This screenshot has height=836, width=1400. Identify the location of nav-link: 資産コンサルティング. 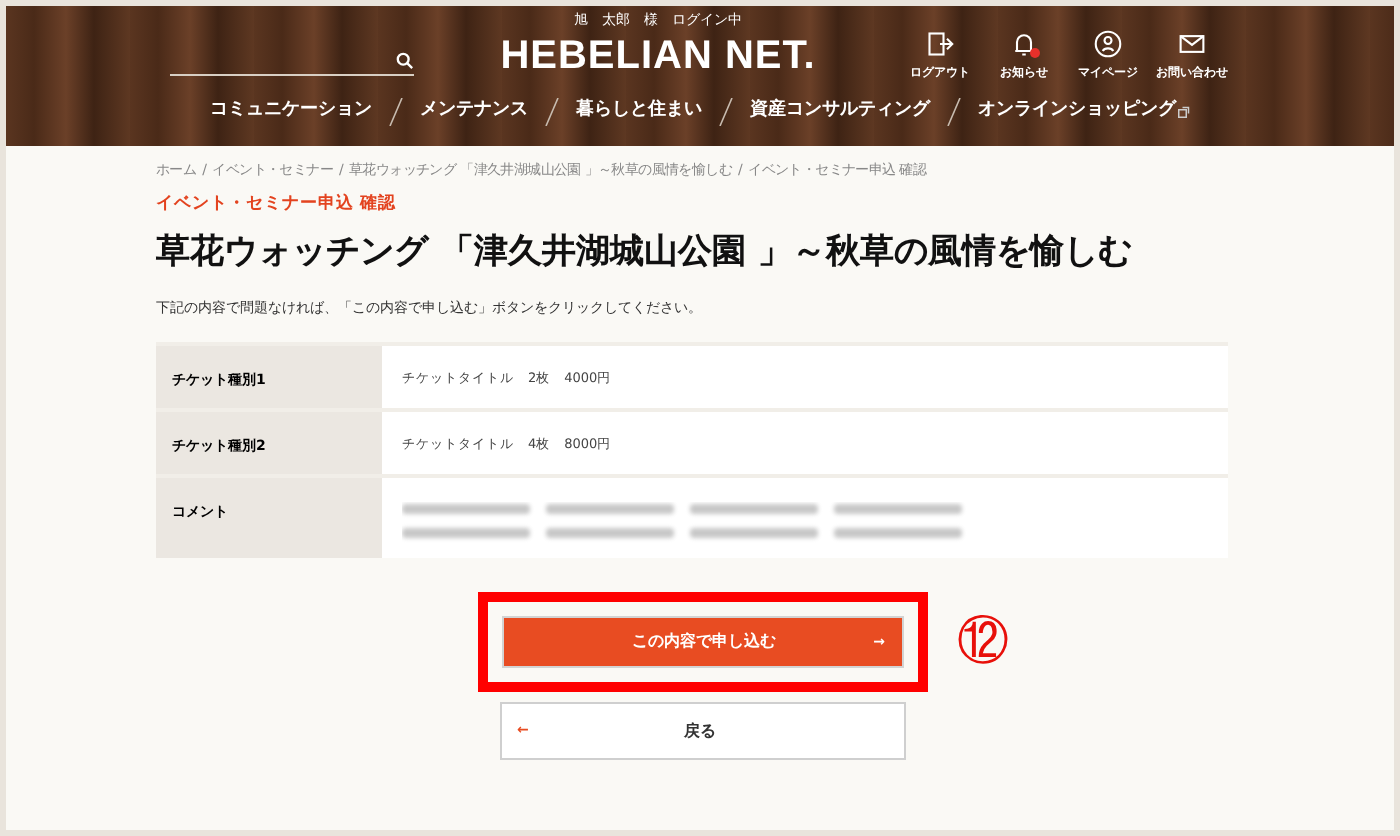
(840, 112).